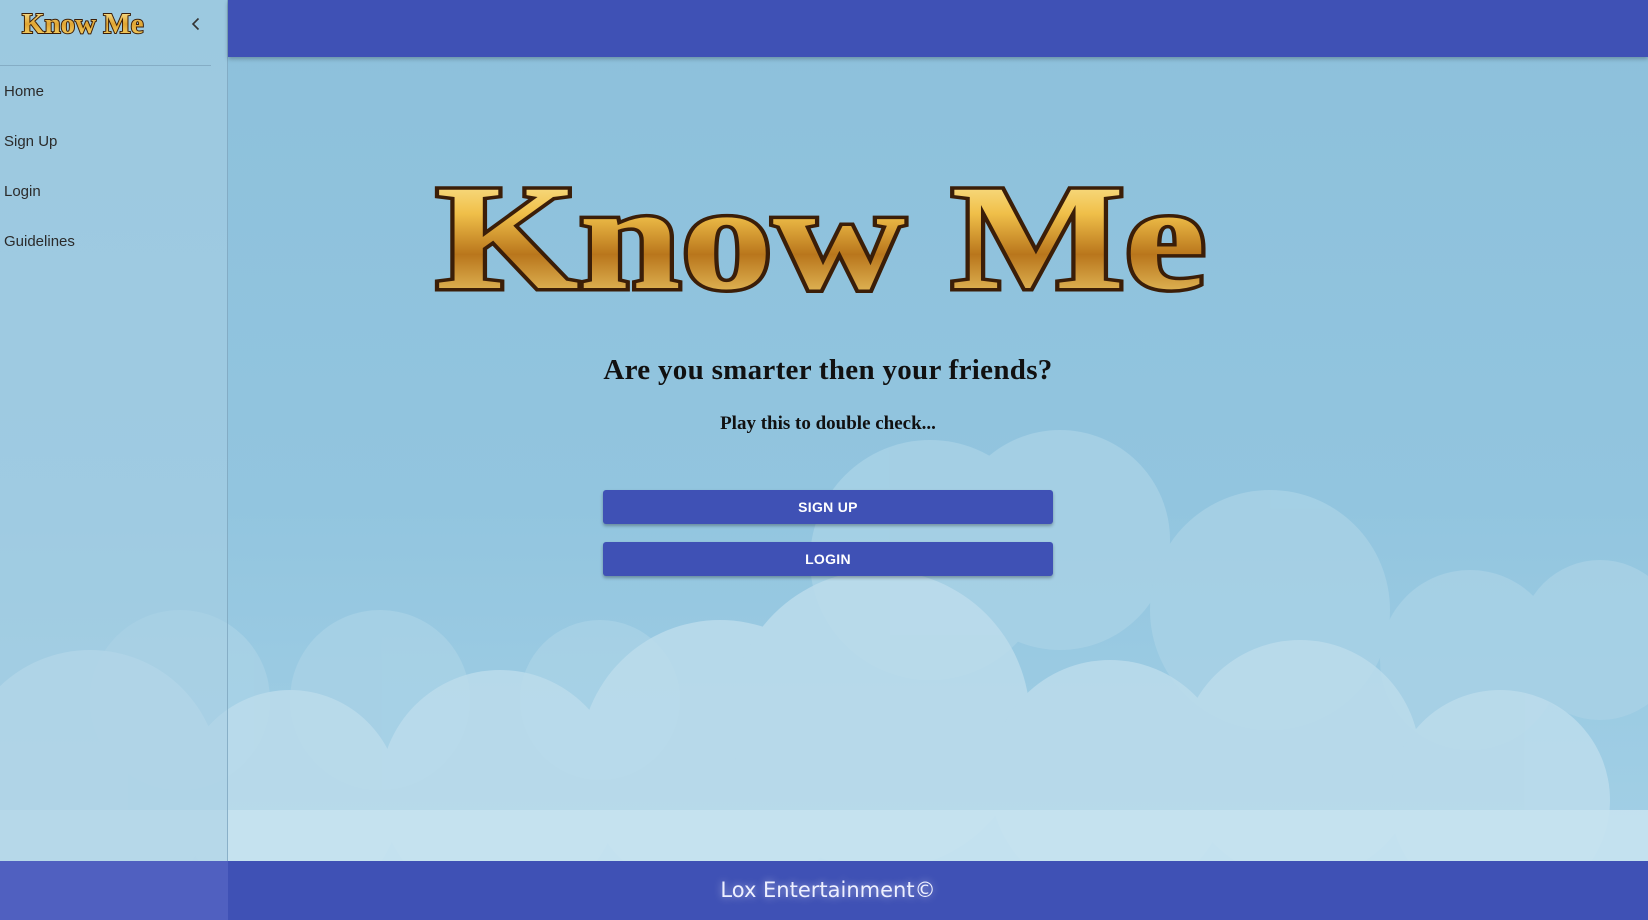  Describe the element at coordinates (113, 91) in the screenshot. I see `sidebar-item-home: Home` at that location.